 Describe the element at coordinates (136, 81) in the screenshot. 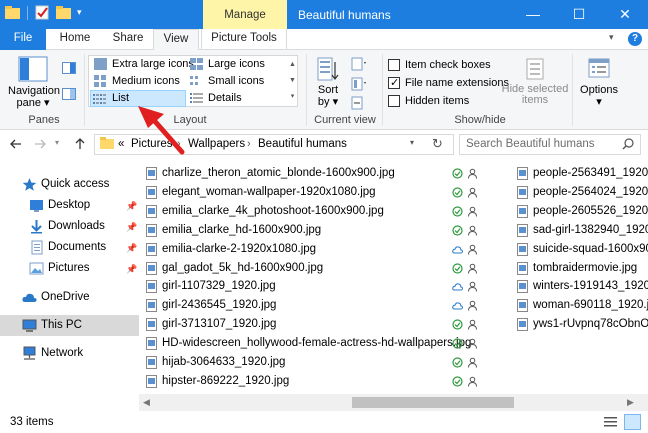

I see `medium-icons-option: Medium icons` at that location.